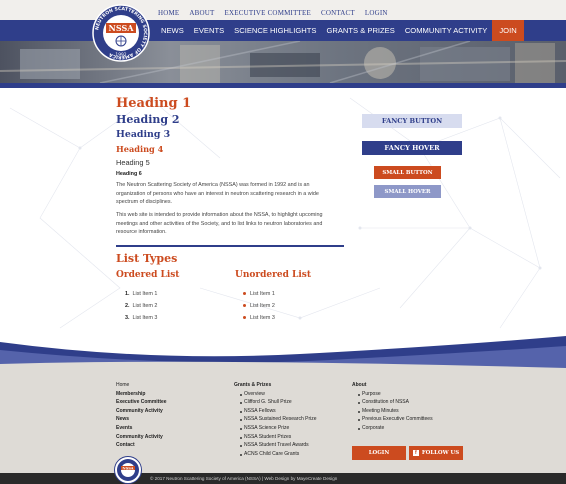 The width and height of the screenshot is (566, 484). Describe the element at coordinates (338, 13) in the screenshot. I see `top-nav-contact: CONTACT` at that location.